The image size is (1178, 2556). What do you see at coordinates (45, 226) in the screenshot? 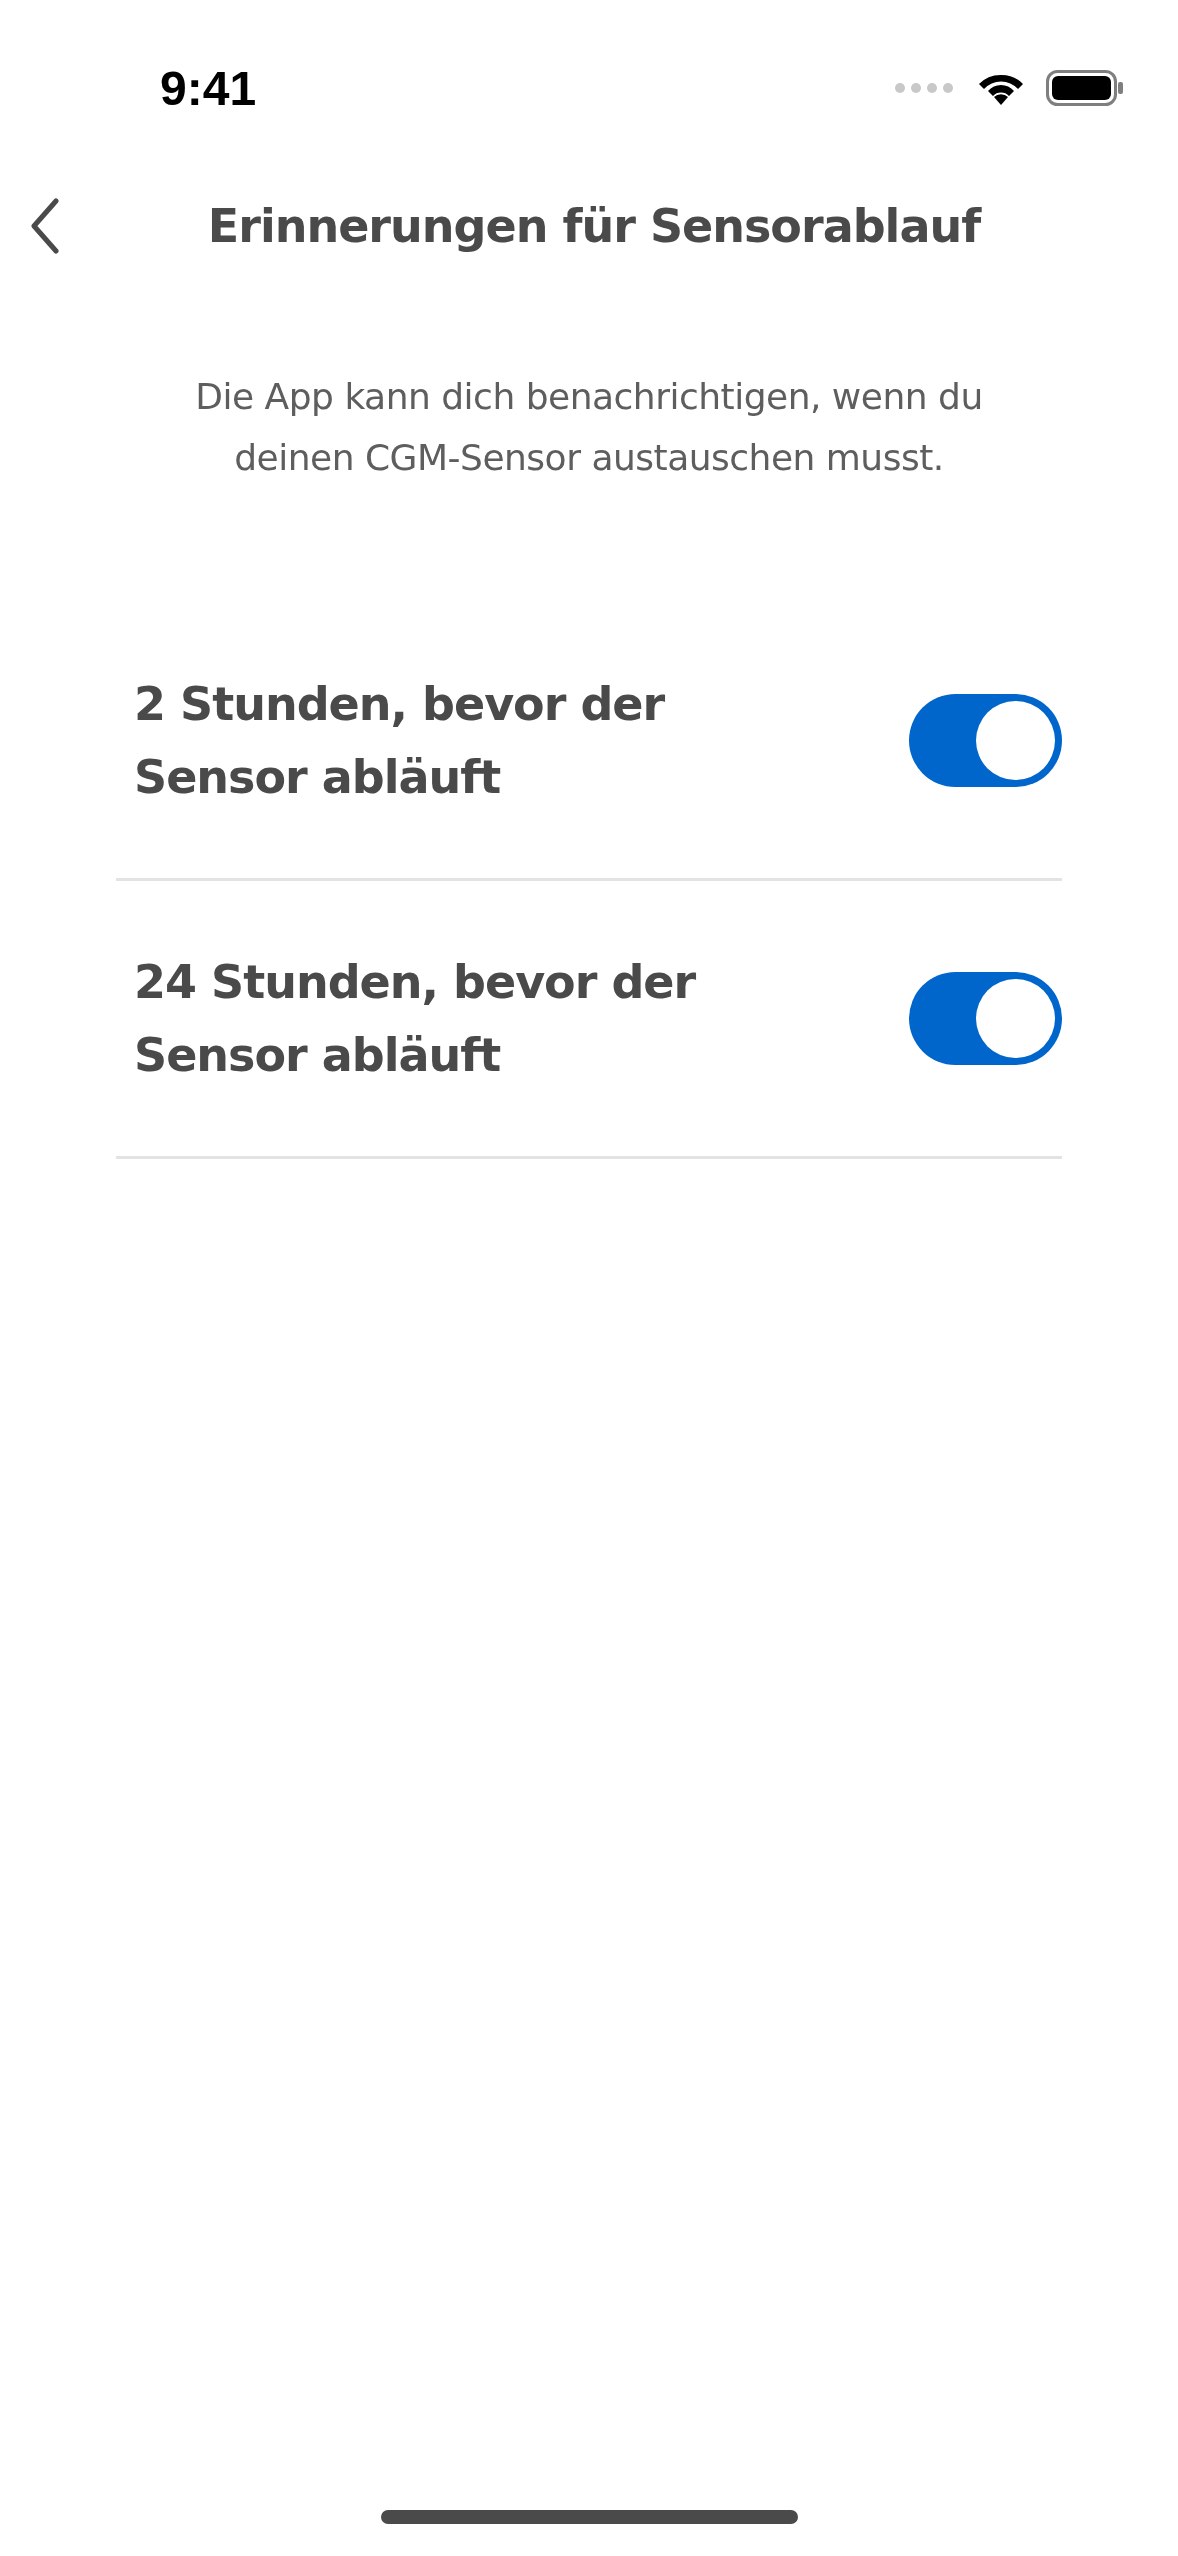
I see `back-icon` at bounding box center [45, 226].